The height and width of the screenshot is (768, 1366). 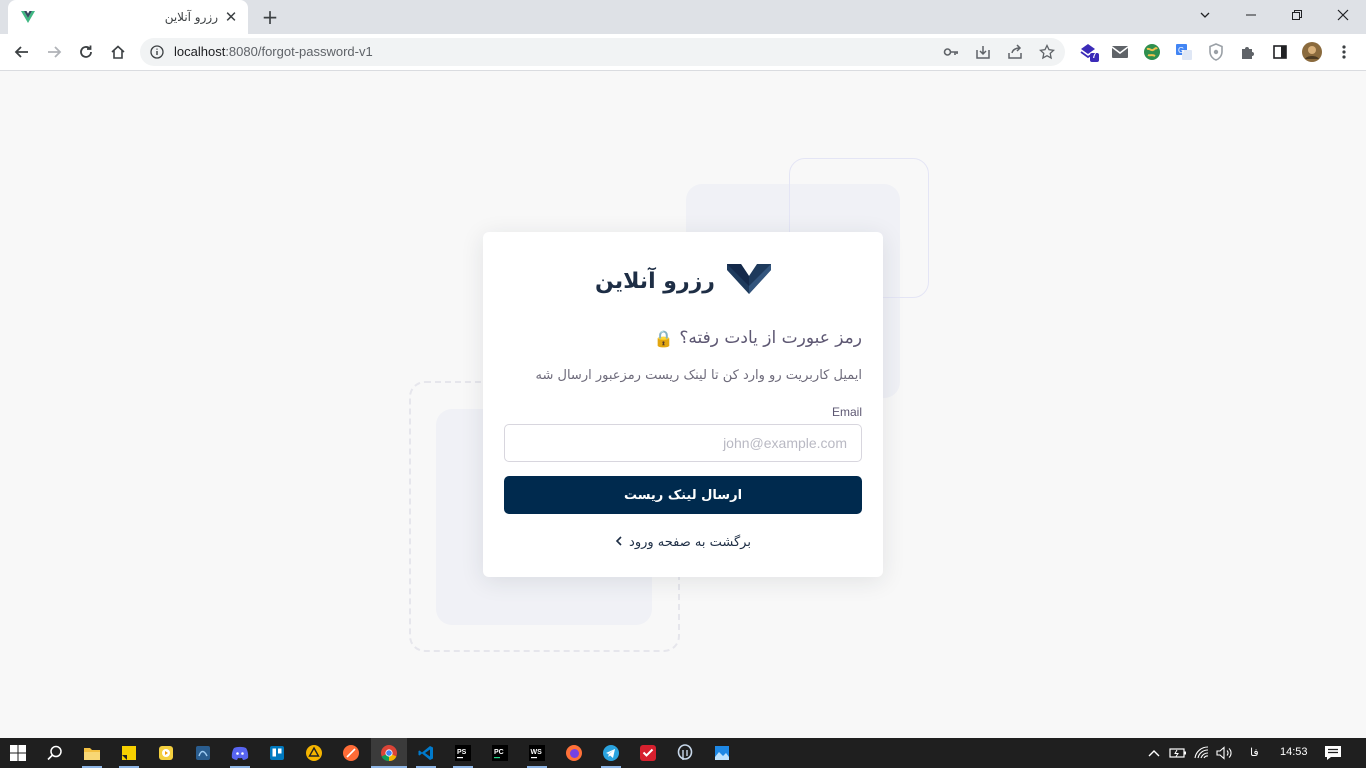 I want to click on home-icon, so click(x=118, y=52).